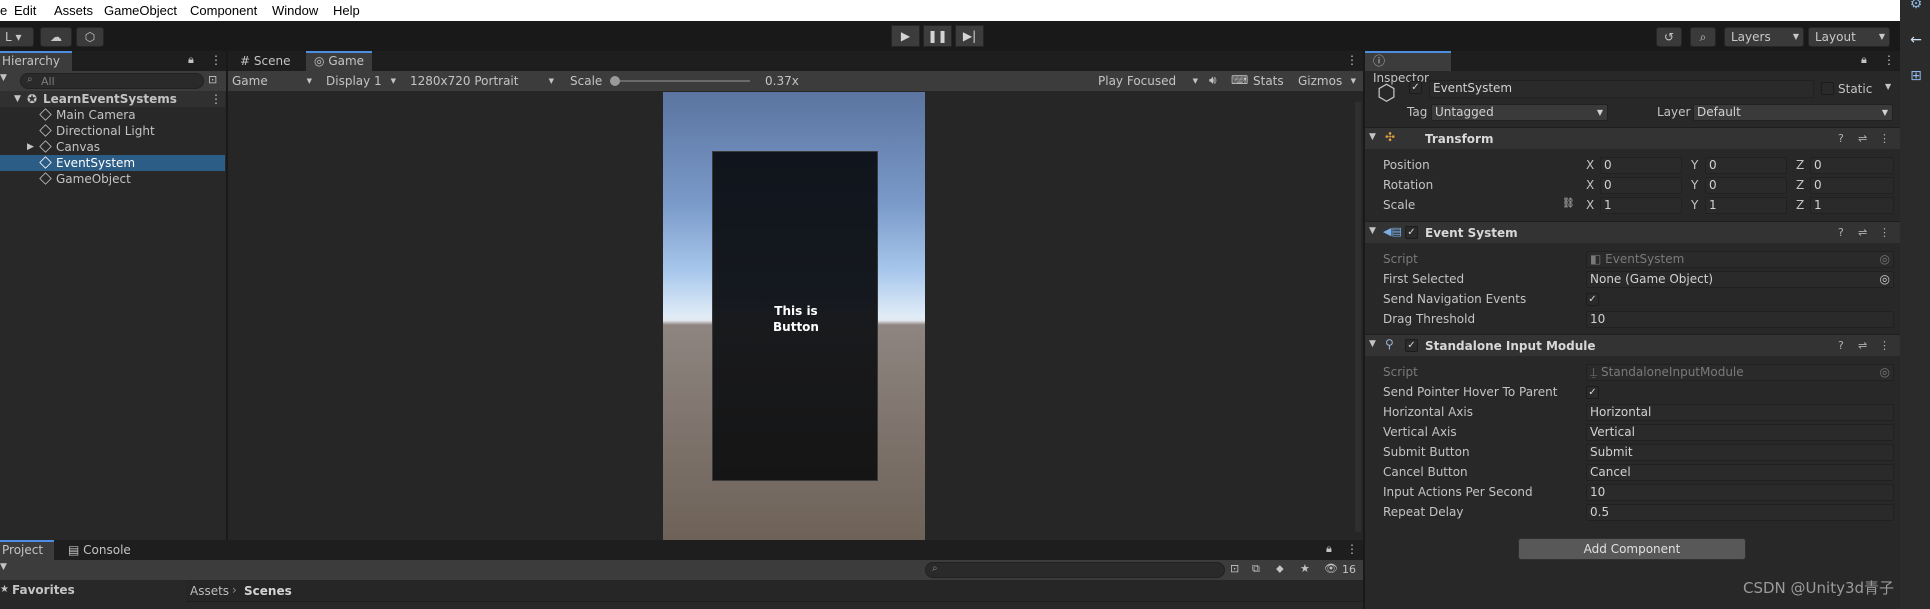  What do you see at coordinates (112, 163) in the screenshot?
I see `hierarchy-item-eventsystem: EventSystem` at bounding box center [112, 163].